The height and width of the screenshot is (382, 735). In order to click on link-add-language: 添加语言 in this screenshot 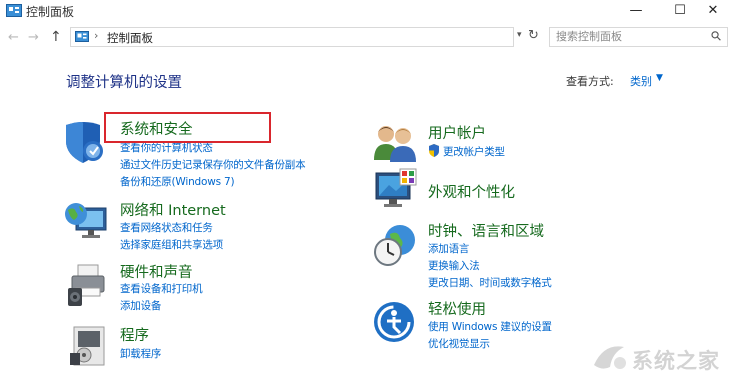, I will do `click(448, 248)`.